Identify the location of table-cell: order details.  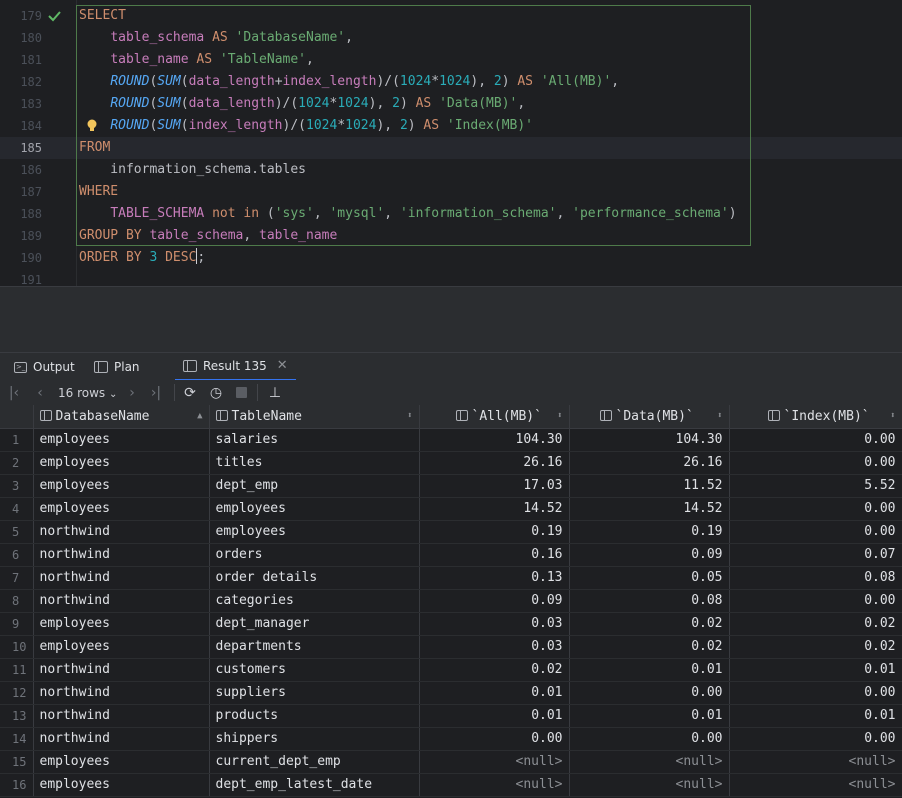
(314, 578).